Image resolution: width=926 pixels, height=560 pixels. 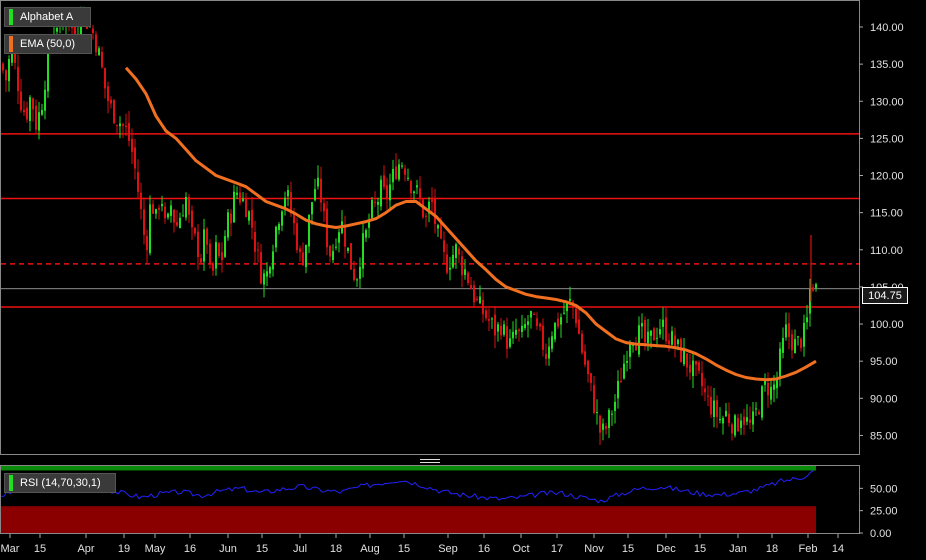 What do you see at coordinates (370, 549) in the screenshot?
I see `date-tick-label: Aug` at bounding box center [370, 549].